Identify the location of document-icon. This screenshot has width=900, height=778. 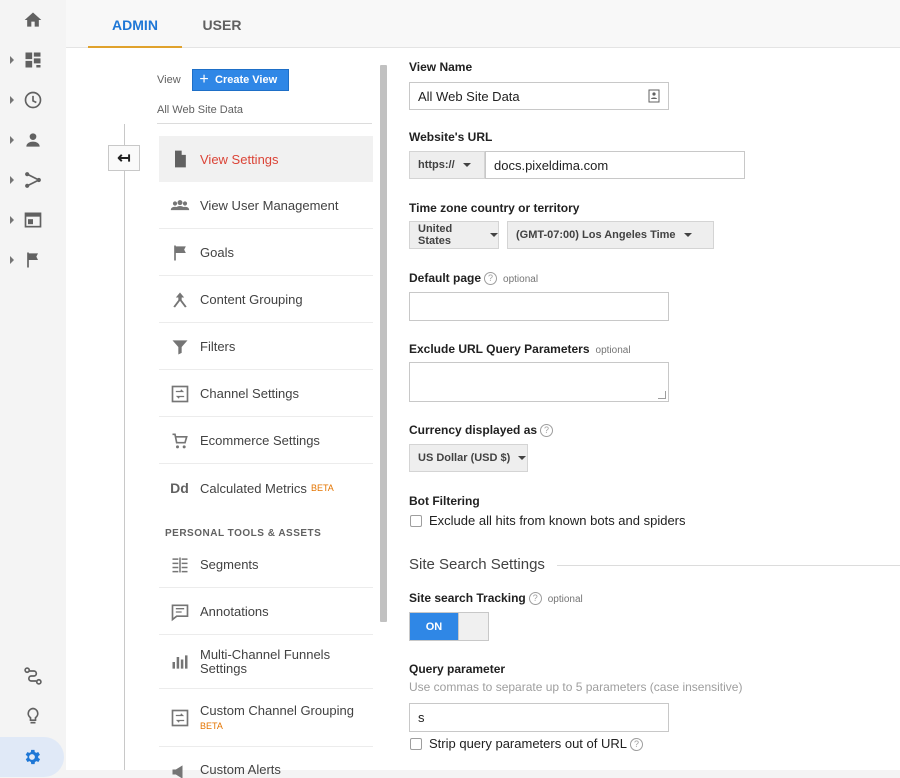
(179, 159).